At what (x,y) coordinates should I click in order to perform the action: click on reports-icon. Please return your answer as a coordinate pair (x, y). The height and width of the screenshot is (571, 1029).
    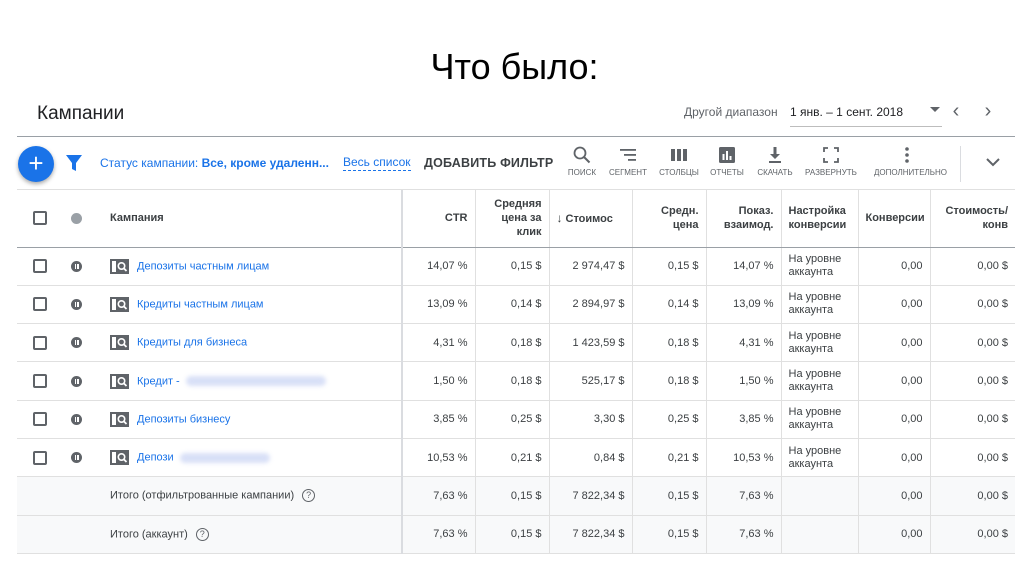
    Looking at the image, I should click on (727, 155).